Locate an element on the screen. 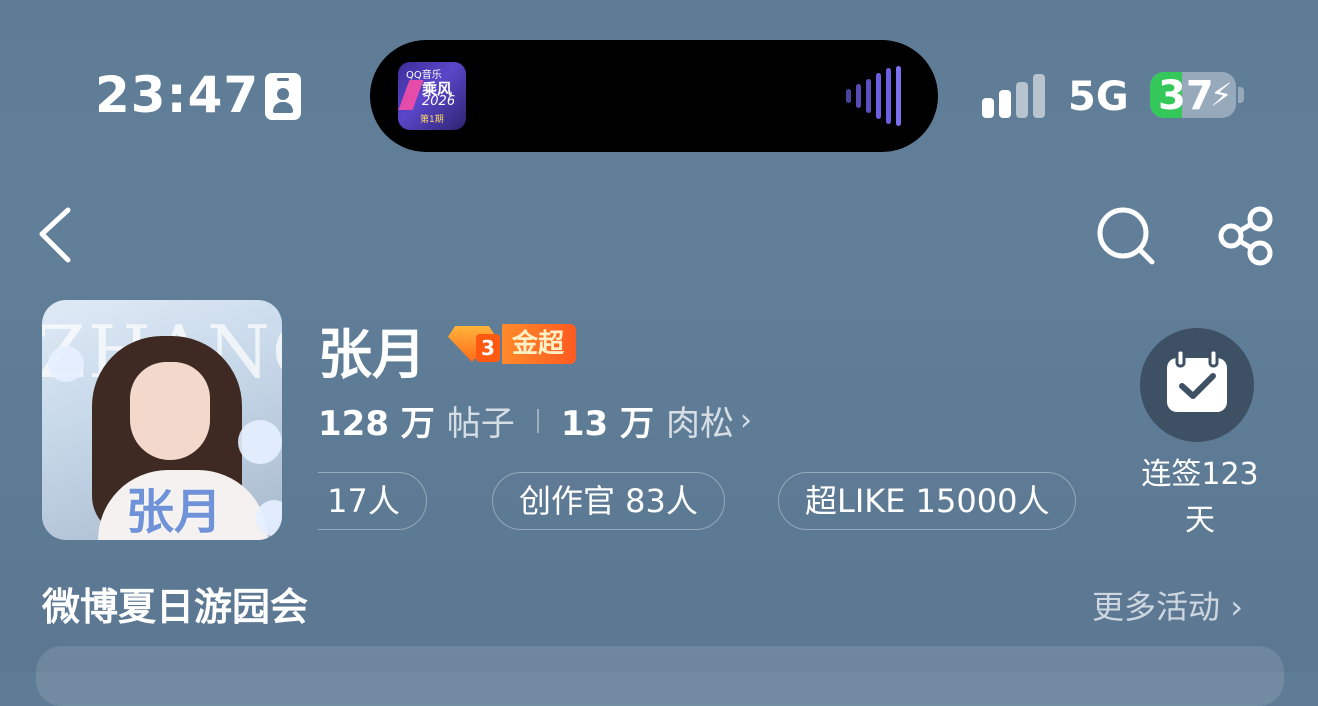 The image size is (1318, 706). posts-count: 128 万 is located at coordinates (376, 424).